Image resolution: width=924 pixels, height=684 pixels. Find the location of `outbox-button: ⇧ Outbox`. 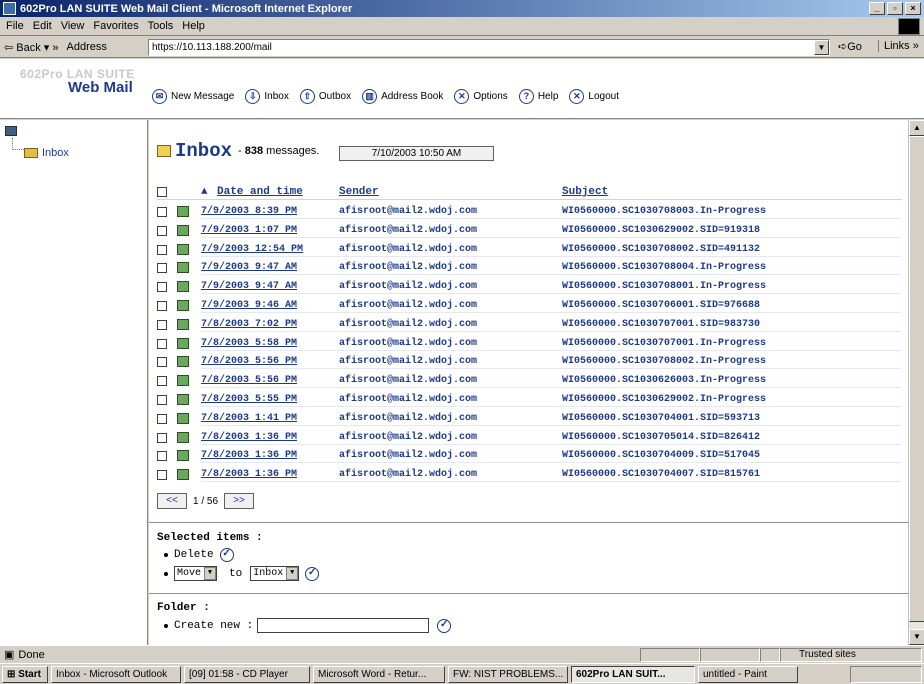

outbox-button: ⇧ Outbox is located at coordinates (325, 96).